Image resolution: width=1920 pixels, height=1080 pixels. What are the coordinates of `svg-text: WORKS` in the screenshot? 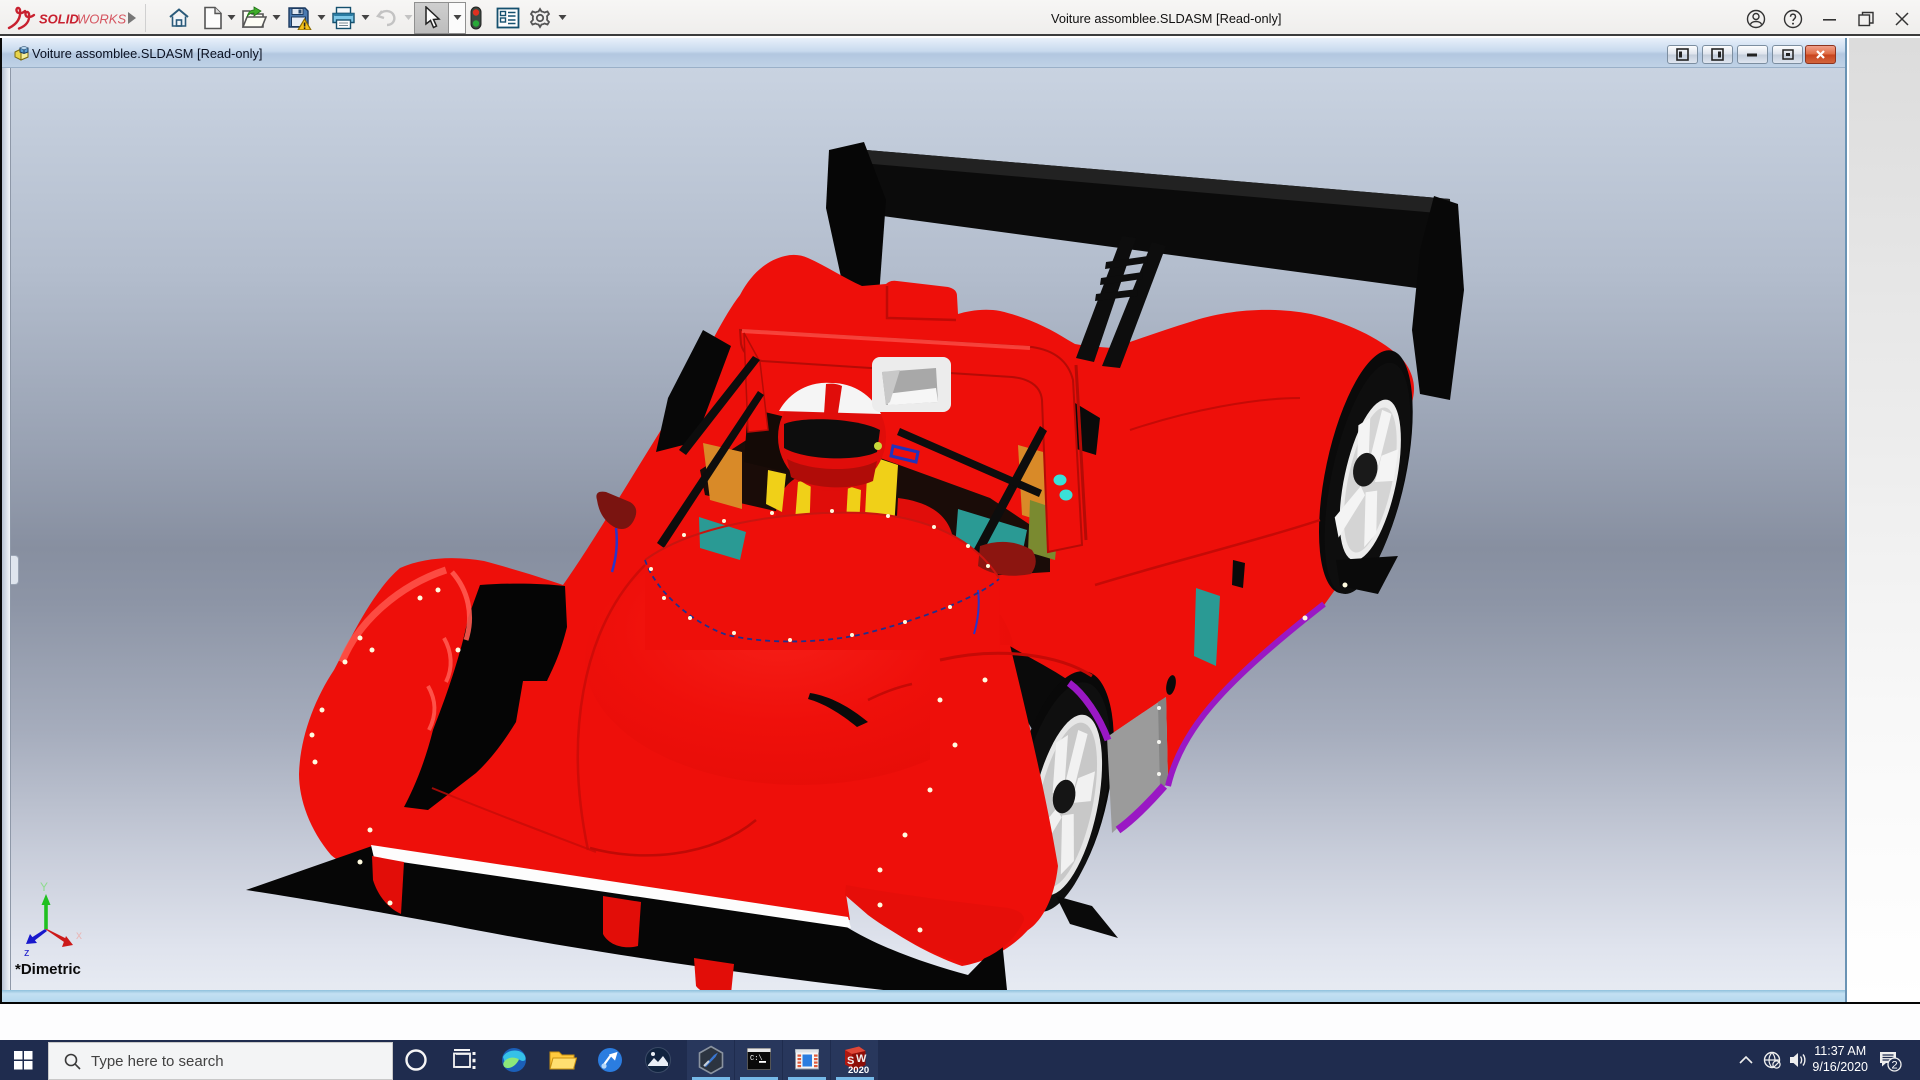 It's located at (101, 19).